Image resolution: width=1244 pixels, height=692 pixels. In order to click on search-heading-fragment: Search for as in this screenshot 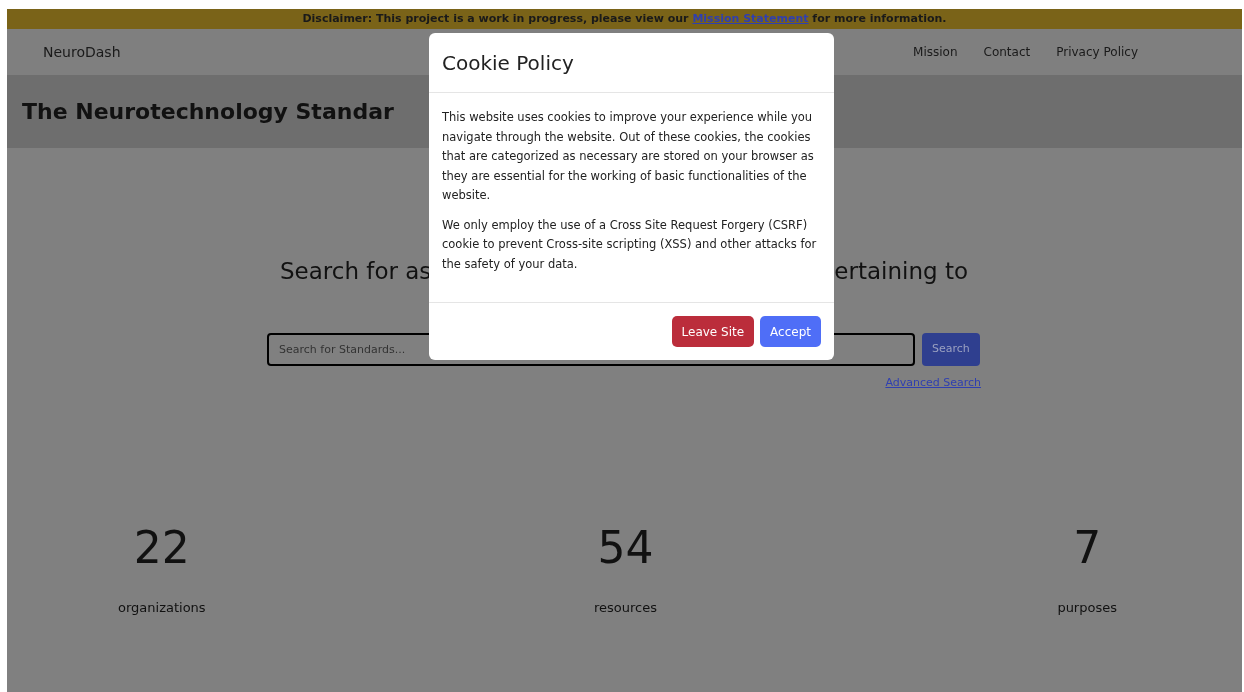, I will do `click(356, 271)`.